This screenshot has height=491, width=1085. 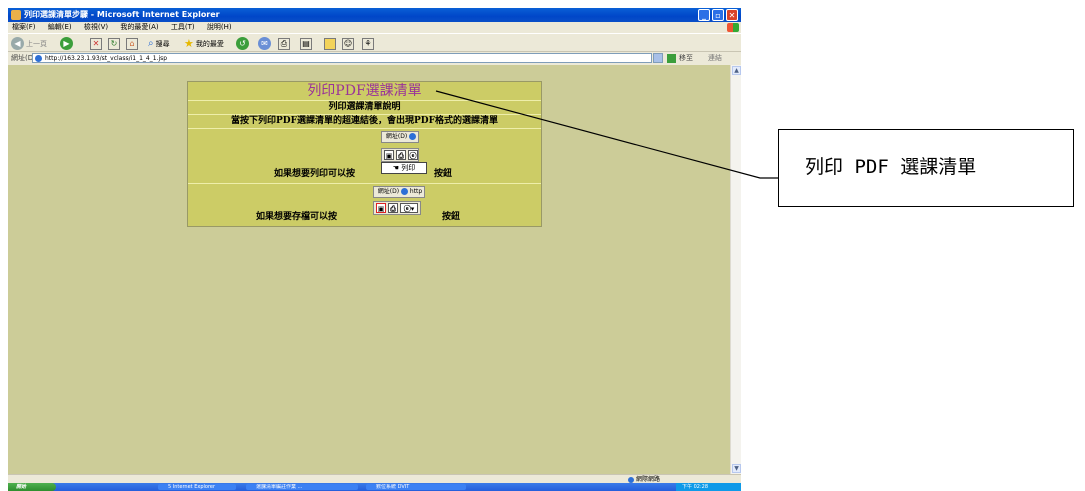 I want to click on section-heading: 列印選課清單說明, so click(x=364, y=108).